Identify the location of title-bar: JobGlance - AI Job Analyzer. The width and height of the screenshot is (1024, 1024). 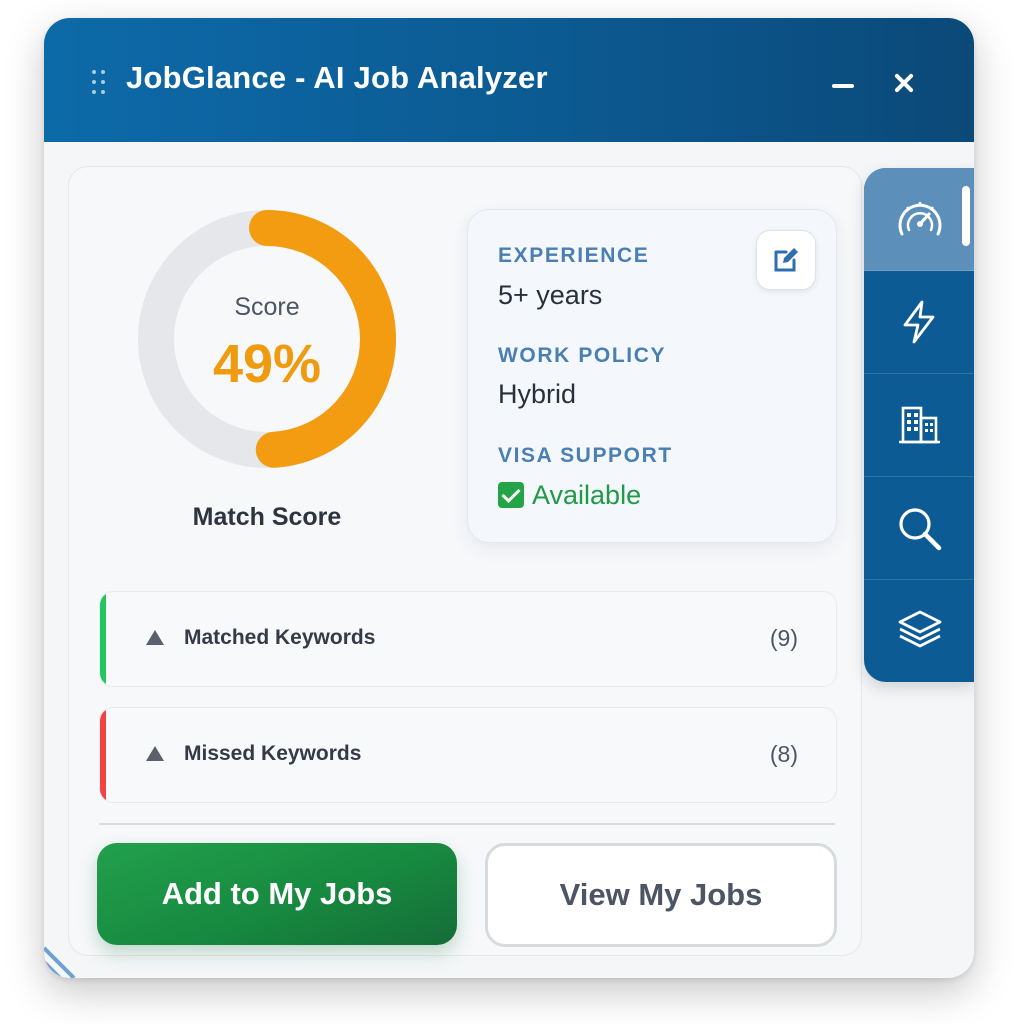
(509, 80).